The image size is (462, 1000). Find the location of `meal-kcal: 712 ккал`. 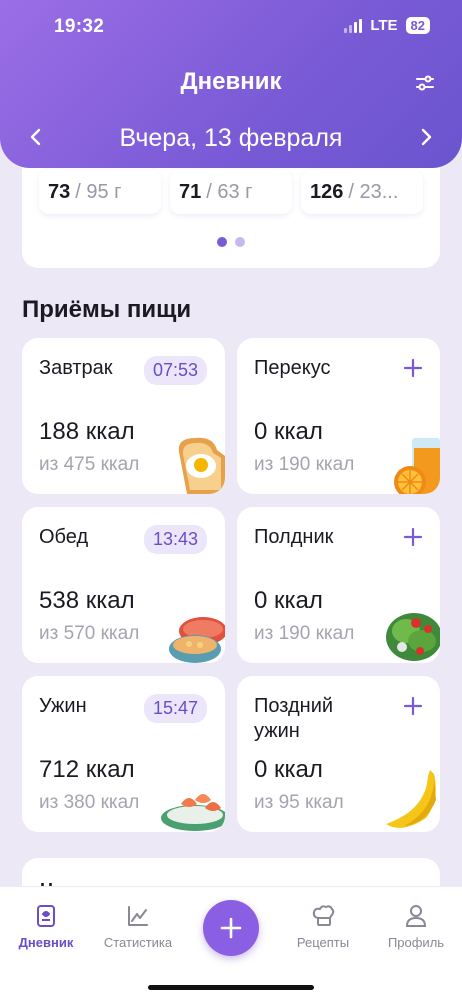

meal-kcal: 712 ккал is located at coordinates (87, 769).